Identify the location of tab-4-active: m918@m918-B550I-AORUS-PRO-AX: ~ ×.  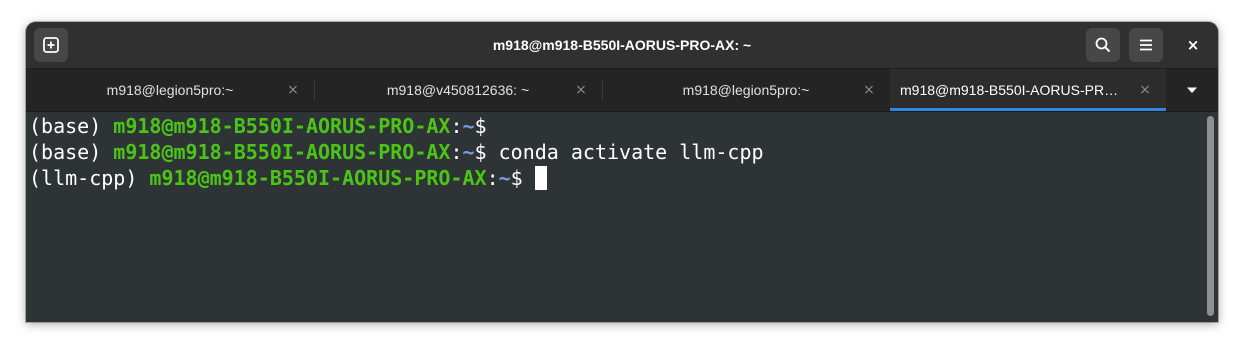
(1028, 90).